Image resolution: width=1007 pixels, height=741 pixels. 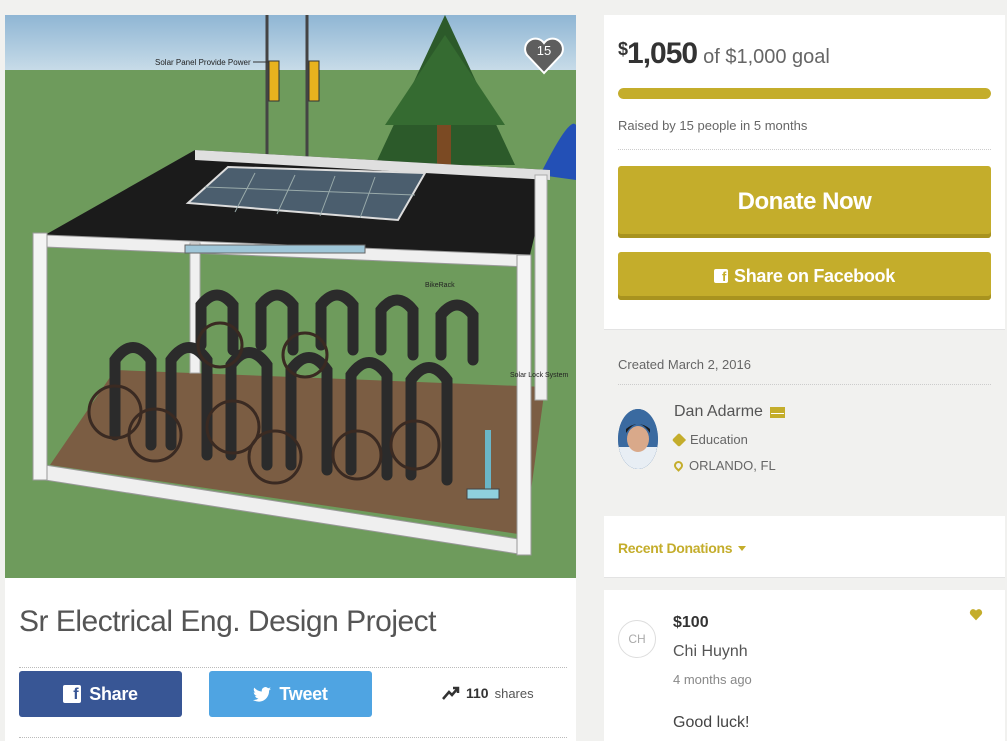 I want to click on recent-donations-toggle: Recent Donations, so click(x=682, y=548).